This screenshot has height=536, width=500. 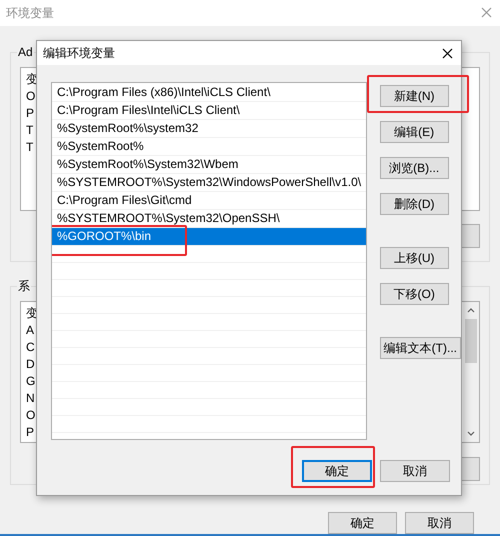 I want to click on list-item: G, so click(x=31, y=381).